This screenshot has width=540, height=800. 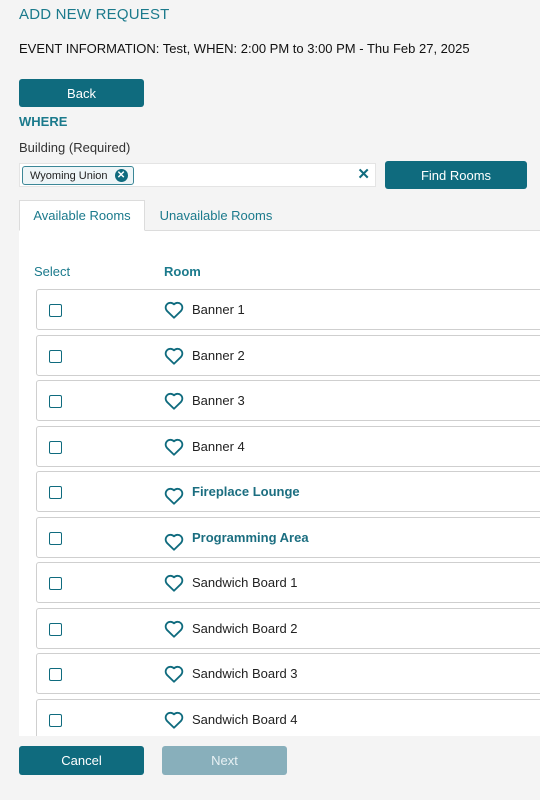 What do you see at coordinates (75, 147) in the screenshot?
I see `building-label: Building (Required)` at bounding box center [75, 147].